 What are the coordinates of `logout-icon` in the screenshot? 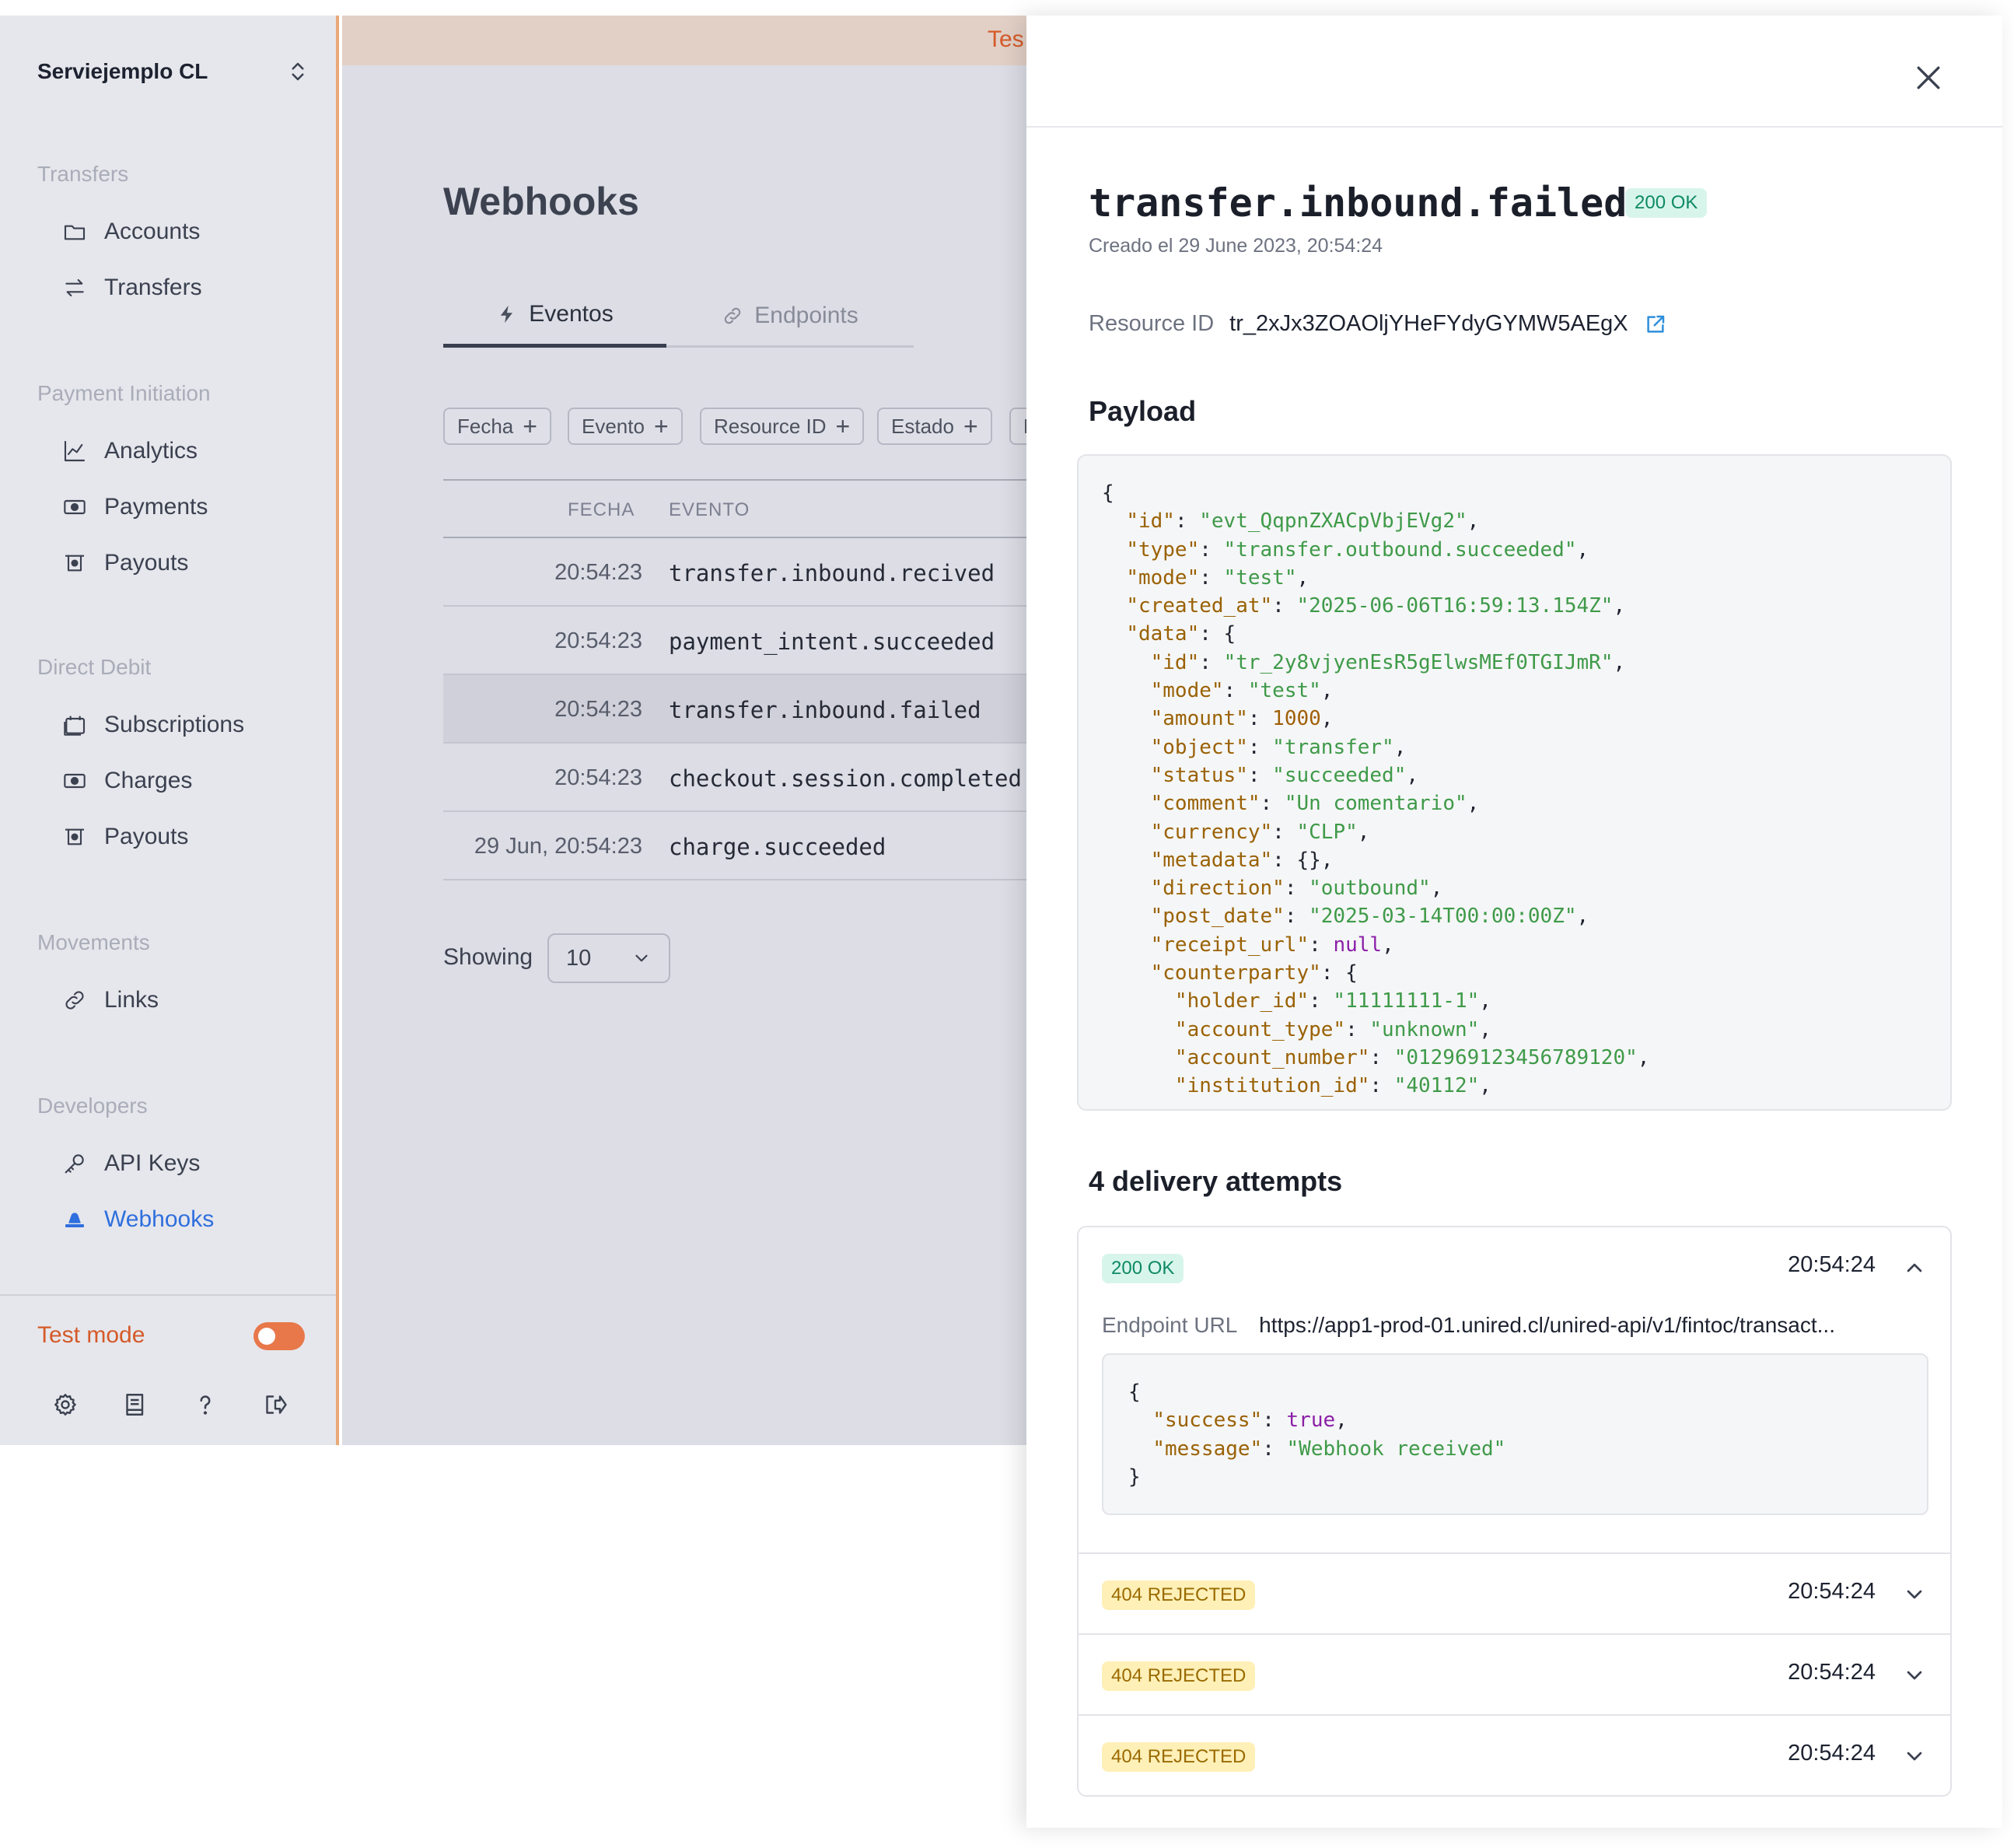 It's located at (275, 1405).